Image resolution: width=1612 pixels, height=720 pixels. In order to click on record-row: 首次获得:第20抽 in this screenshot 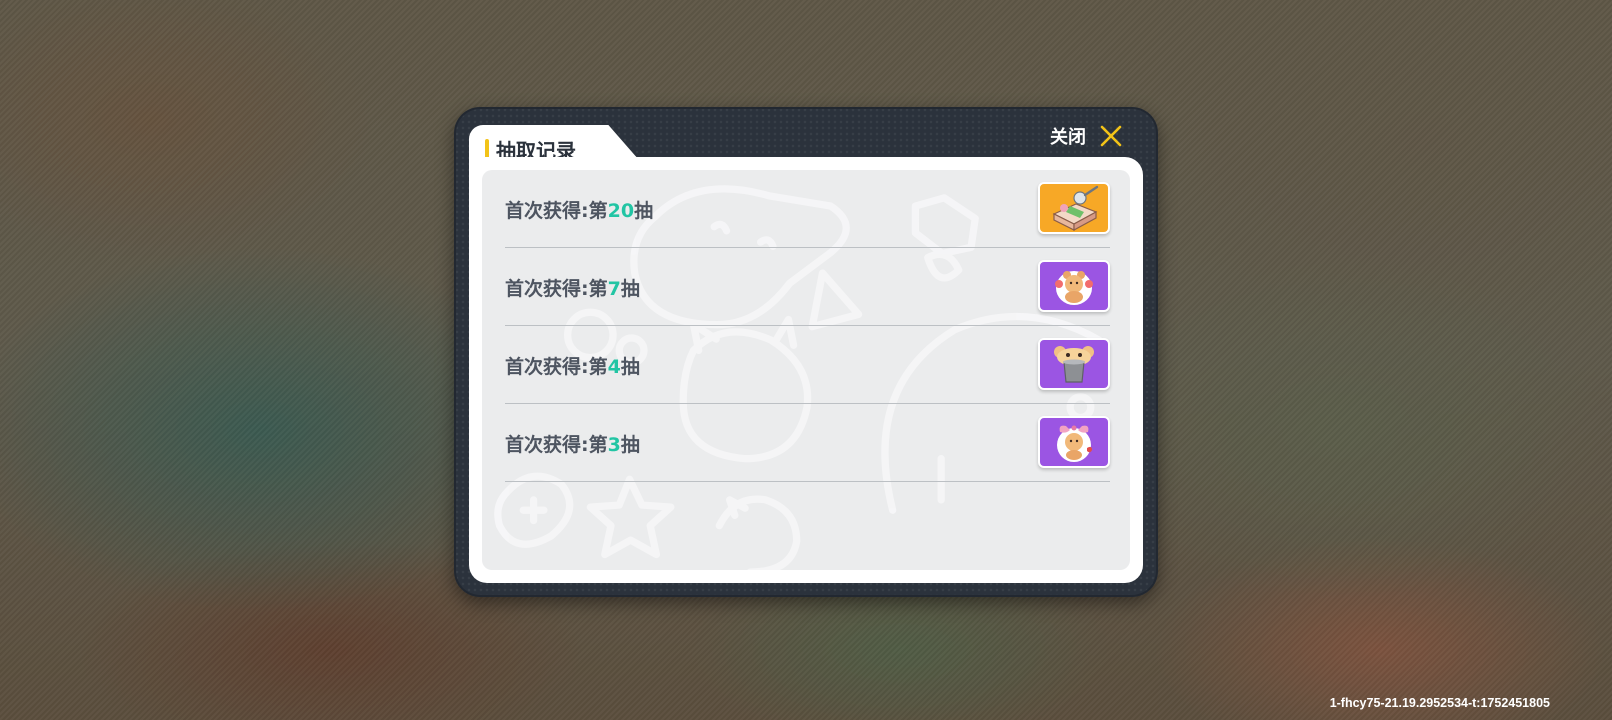, I will do `click(807, 209)`.